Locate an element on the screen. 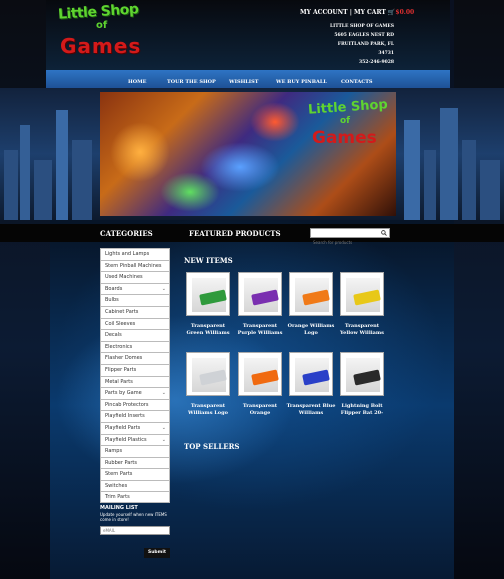 This screenshot has width=504, height=579. product-card: Transparent Purple Williams is located at coordinates (260, 304).